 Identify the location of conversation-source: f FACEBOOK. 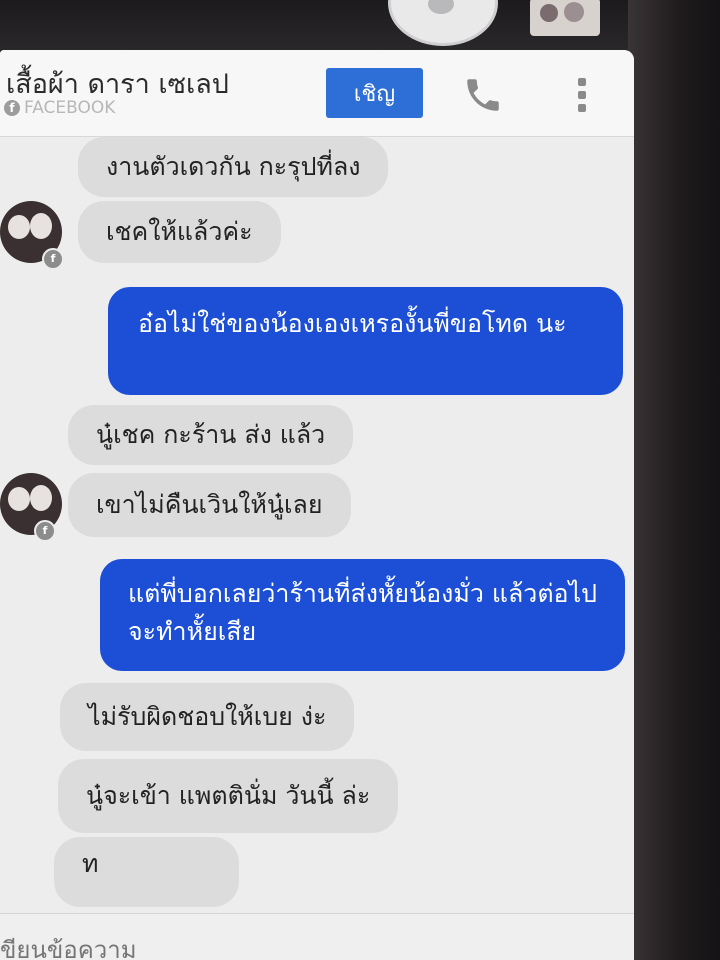
(59, 108).